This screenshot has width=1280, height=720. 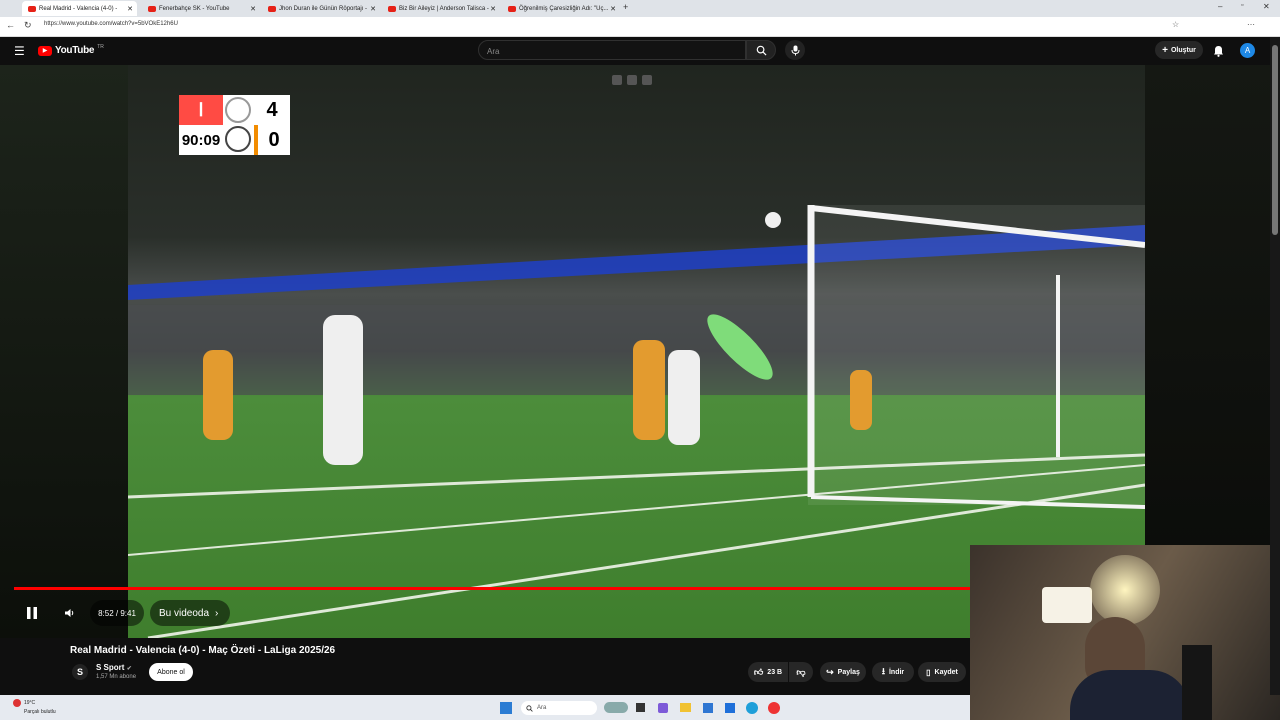 I want to click on more-menu-icon: ⋯, so click(x=1251, y=24).